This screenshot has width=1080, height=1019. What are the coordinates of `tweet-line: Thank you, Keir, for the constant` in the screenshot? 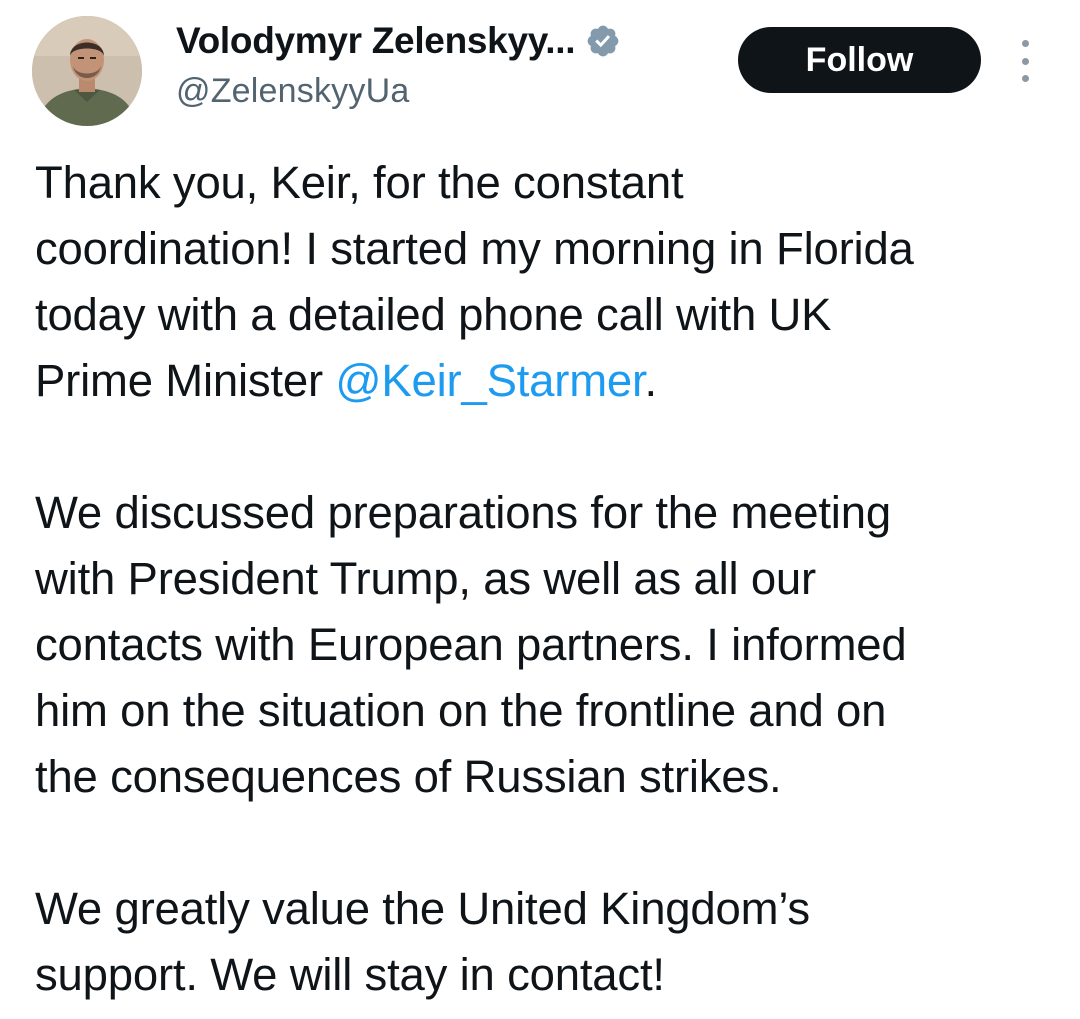 It's located at (359, 182).